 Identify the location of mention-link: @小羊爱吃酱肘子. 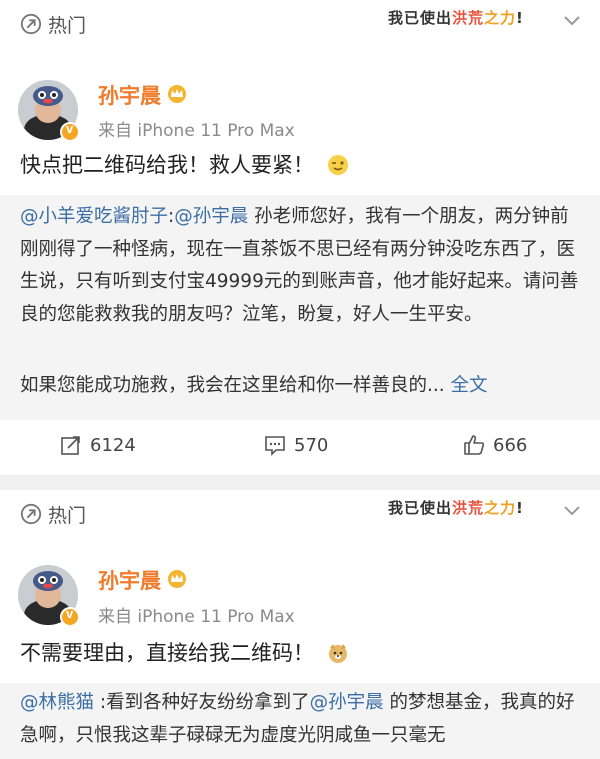
(94, 216).